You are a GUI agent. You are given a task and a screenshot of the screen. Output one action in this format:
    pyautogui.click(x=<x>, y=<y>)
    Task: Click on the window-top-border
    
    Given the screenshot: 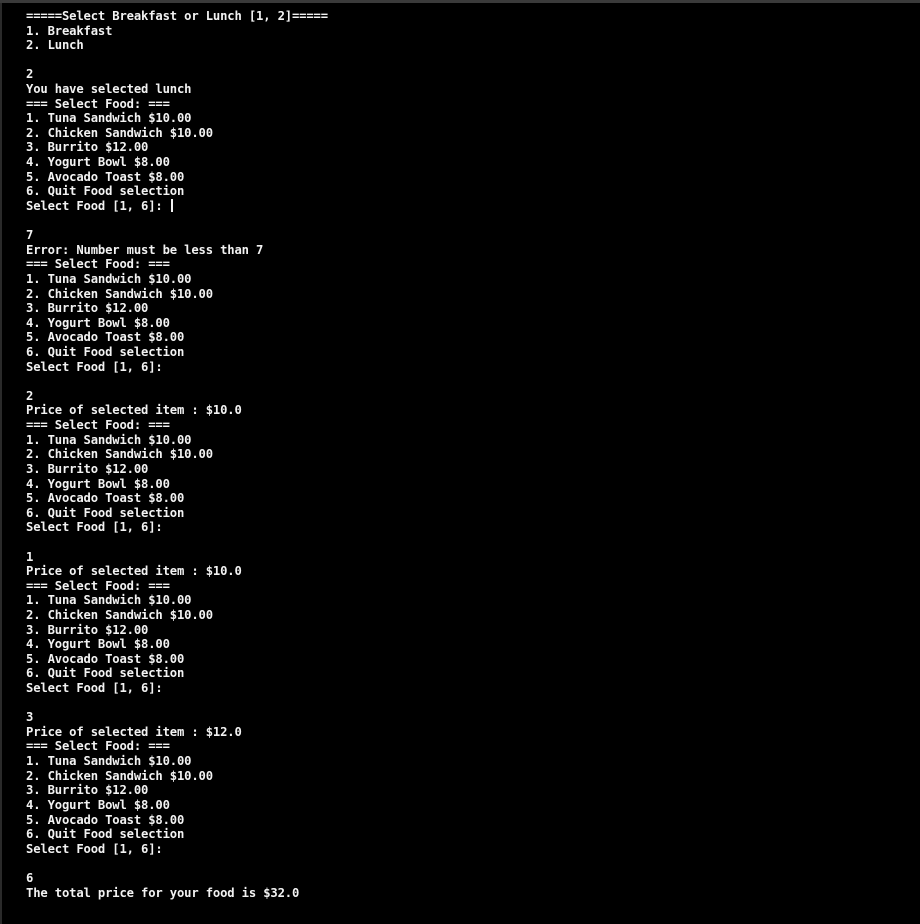 What is the action you would take?
    pyautogui.click(x=460, y=1)
    